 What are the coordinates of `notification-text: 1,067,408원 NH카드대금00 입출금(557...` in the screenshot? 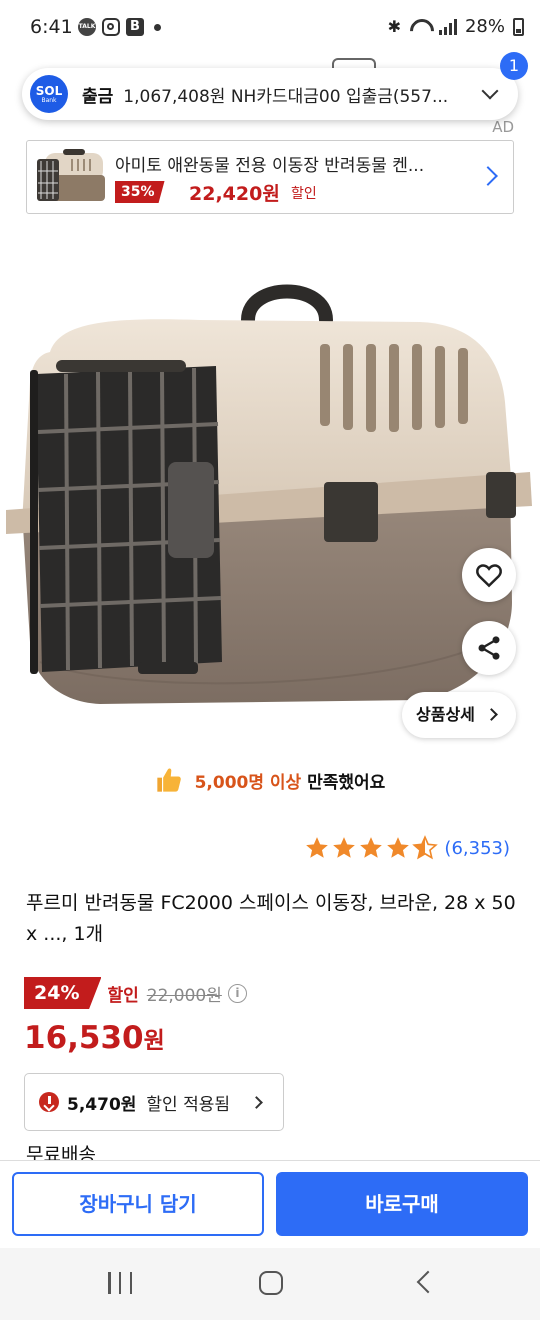 It's located at (286, 96).